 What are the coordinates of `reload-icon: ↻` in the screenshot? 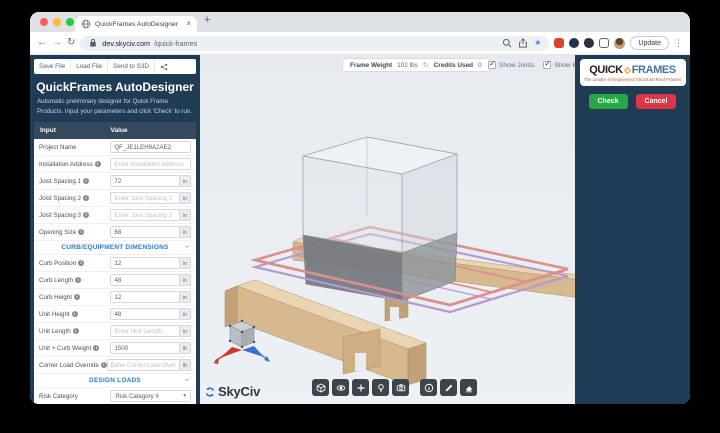 It's located at (426, 65).